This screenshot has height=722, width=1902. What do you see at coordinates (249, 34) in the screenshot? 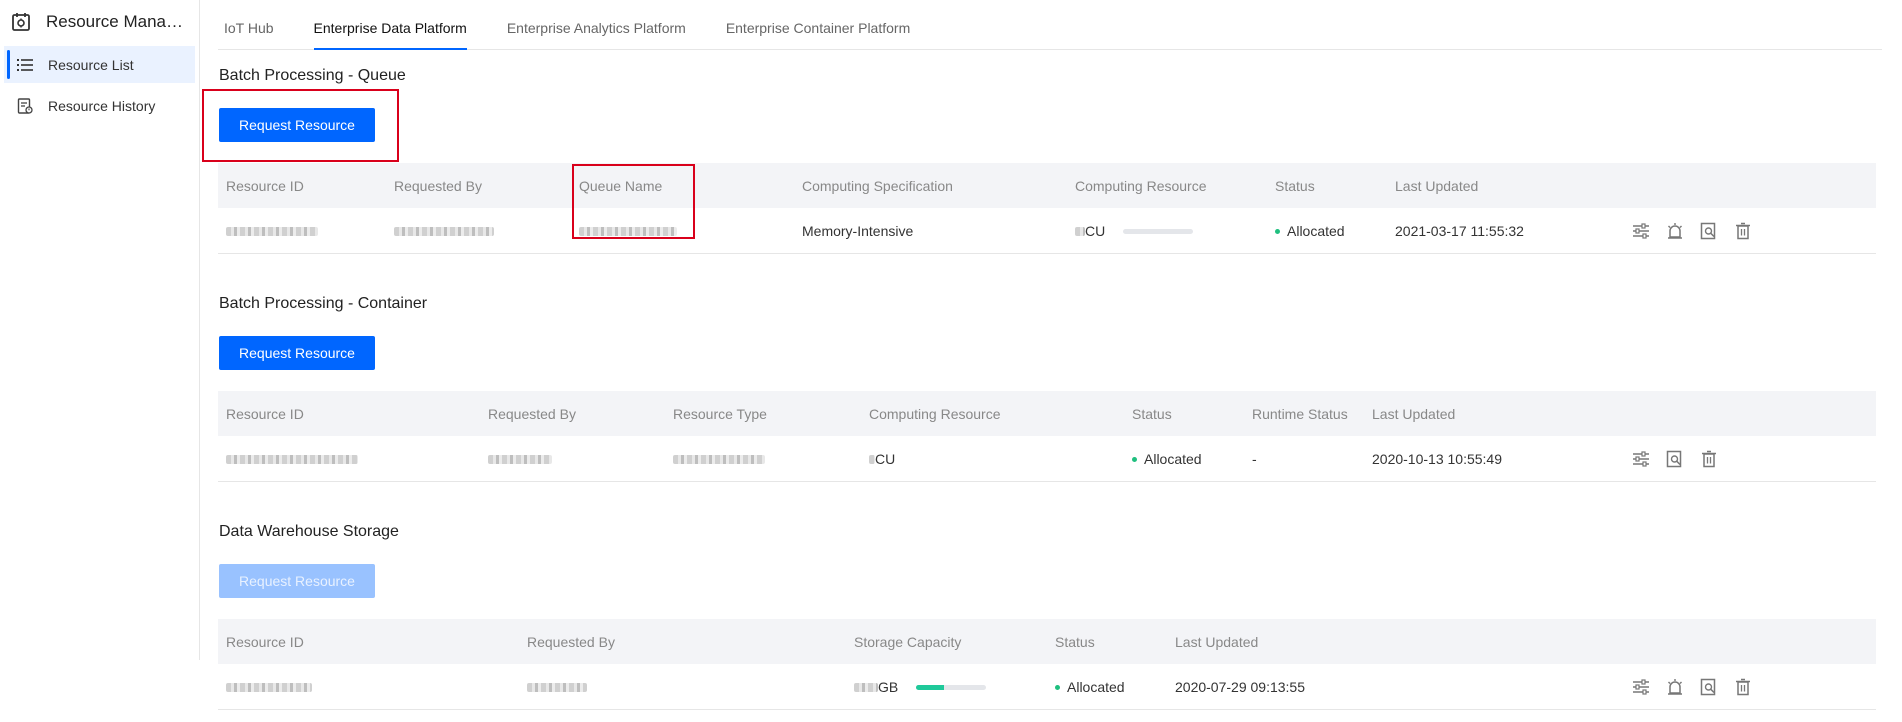
I see `tab-iot-hub: IoT Hub` at bounding box center [249, 34].